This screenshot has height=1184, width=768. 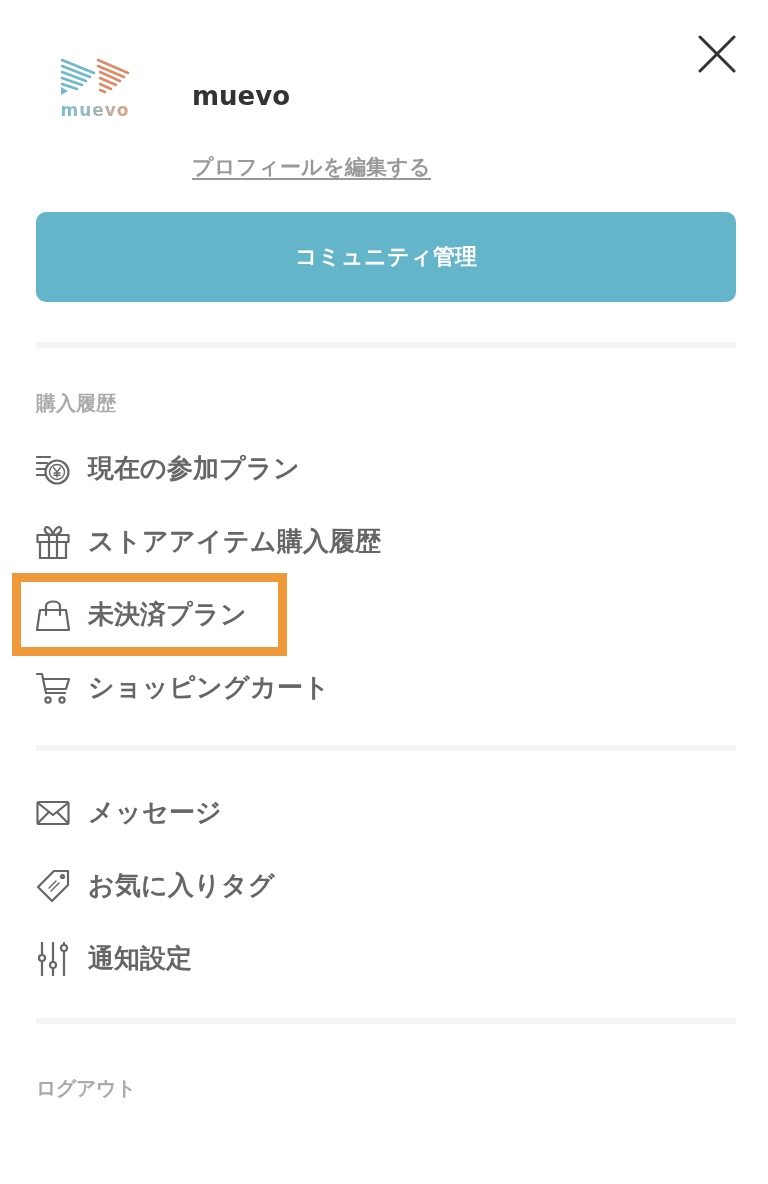 What do you see at coordinates (95, 77) in the screenshot?
I see `logo-icon` at bounding box center [95, 77].